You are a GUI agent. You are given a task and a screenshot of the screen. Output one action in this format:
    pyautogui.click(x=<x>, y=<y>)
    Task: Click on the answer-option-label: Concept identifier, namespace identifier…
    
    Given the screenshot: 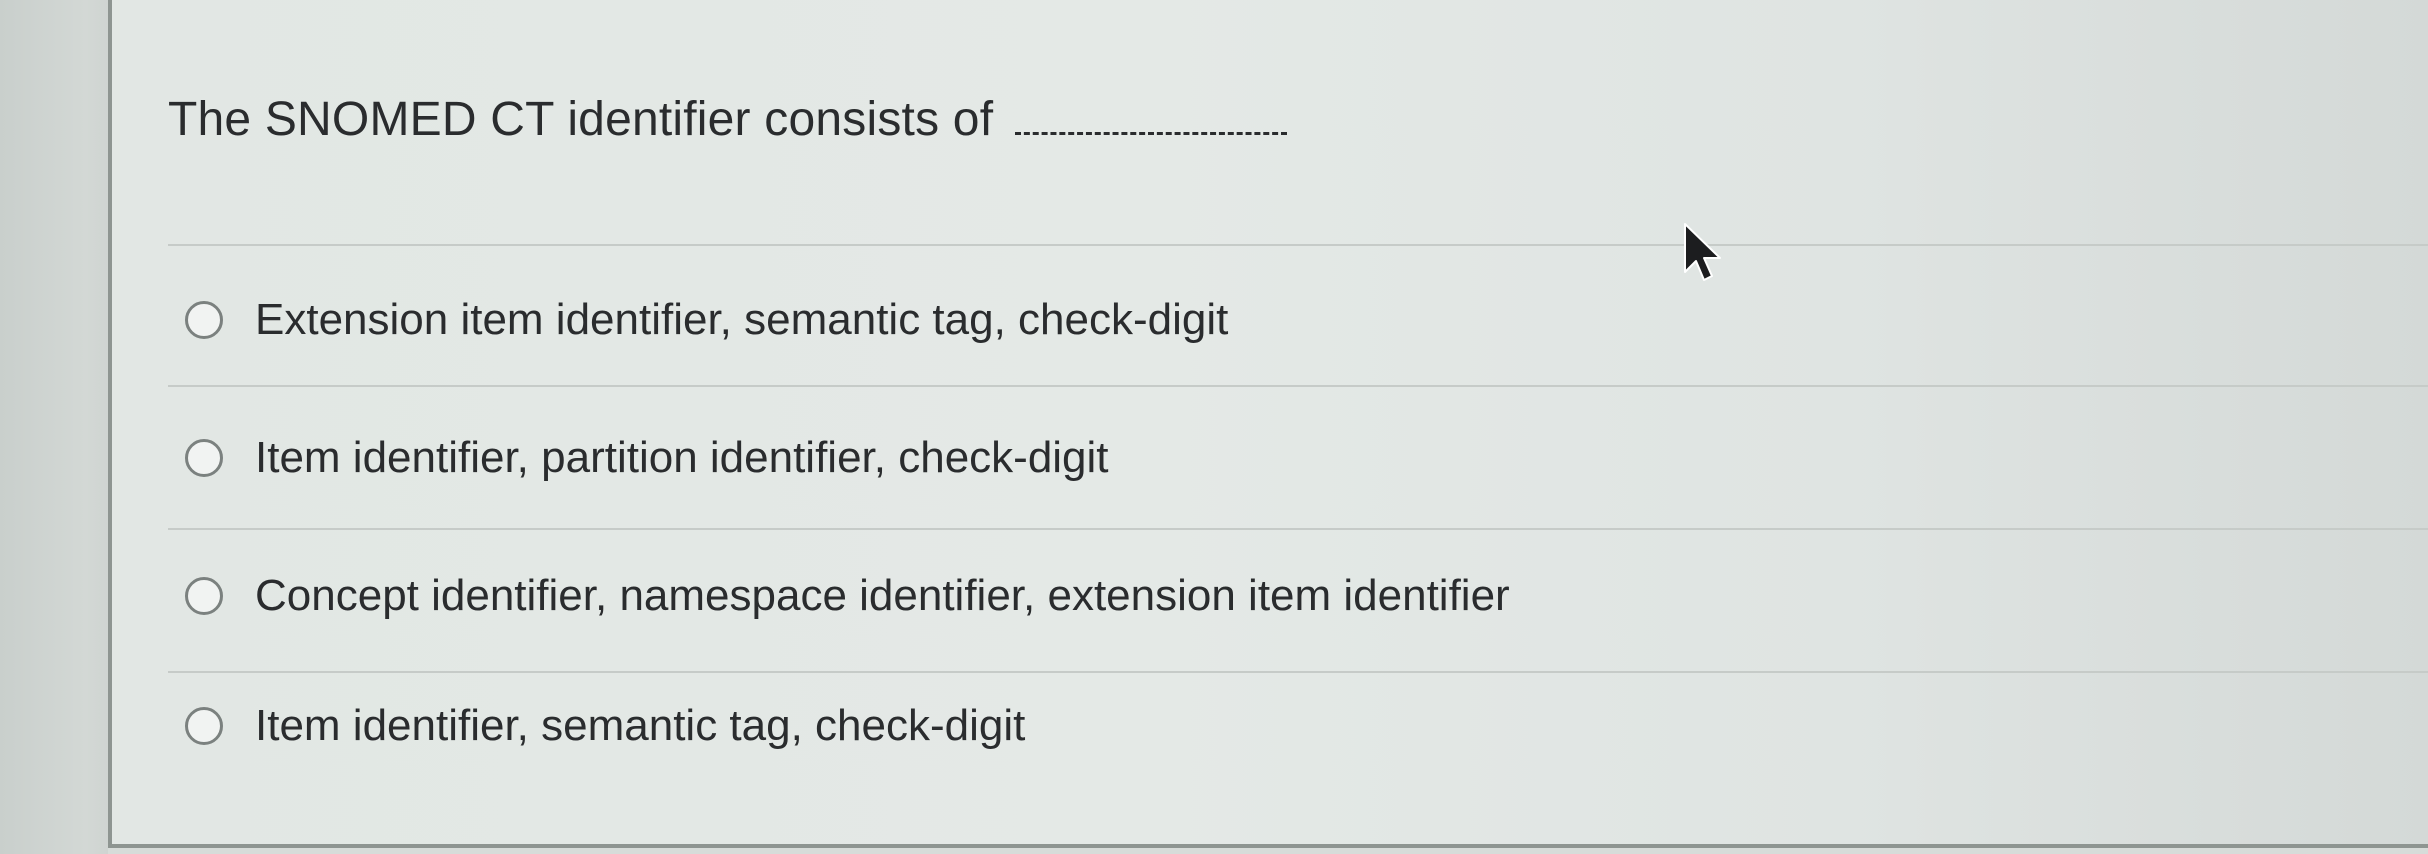 What is the action you would take?
    pyautogui.click(x=882, y=595)
    